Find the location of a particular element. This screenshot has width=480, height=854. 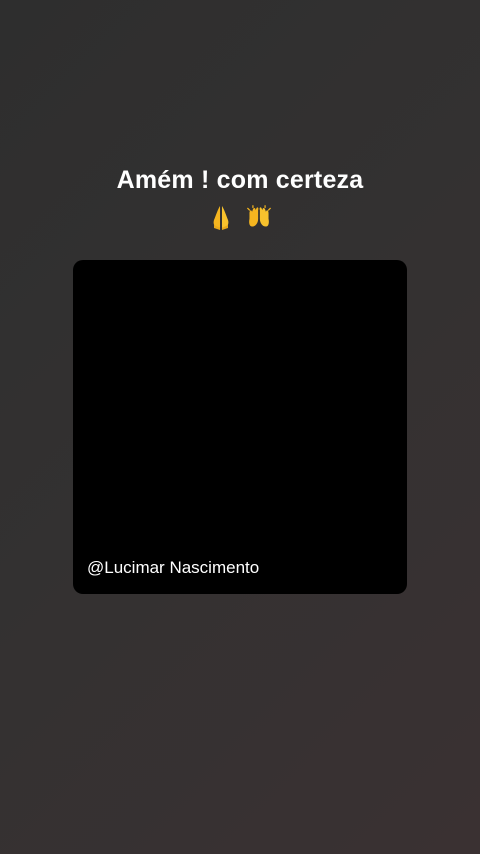

folded-hands-icon is located at coordinates (221, 217).